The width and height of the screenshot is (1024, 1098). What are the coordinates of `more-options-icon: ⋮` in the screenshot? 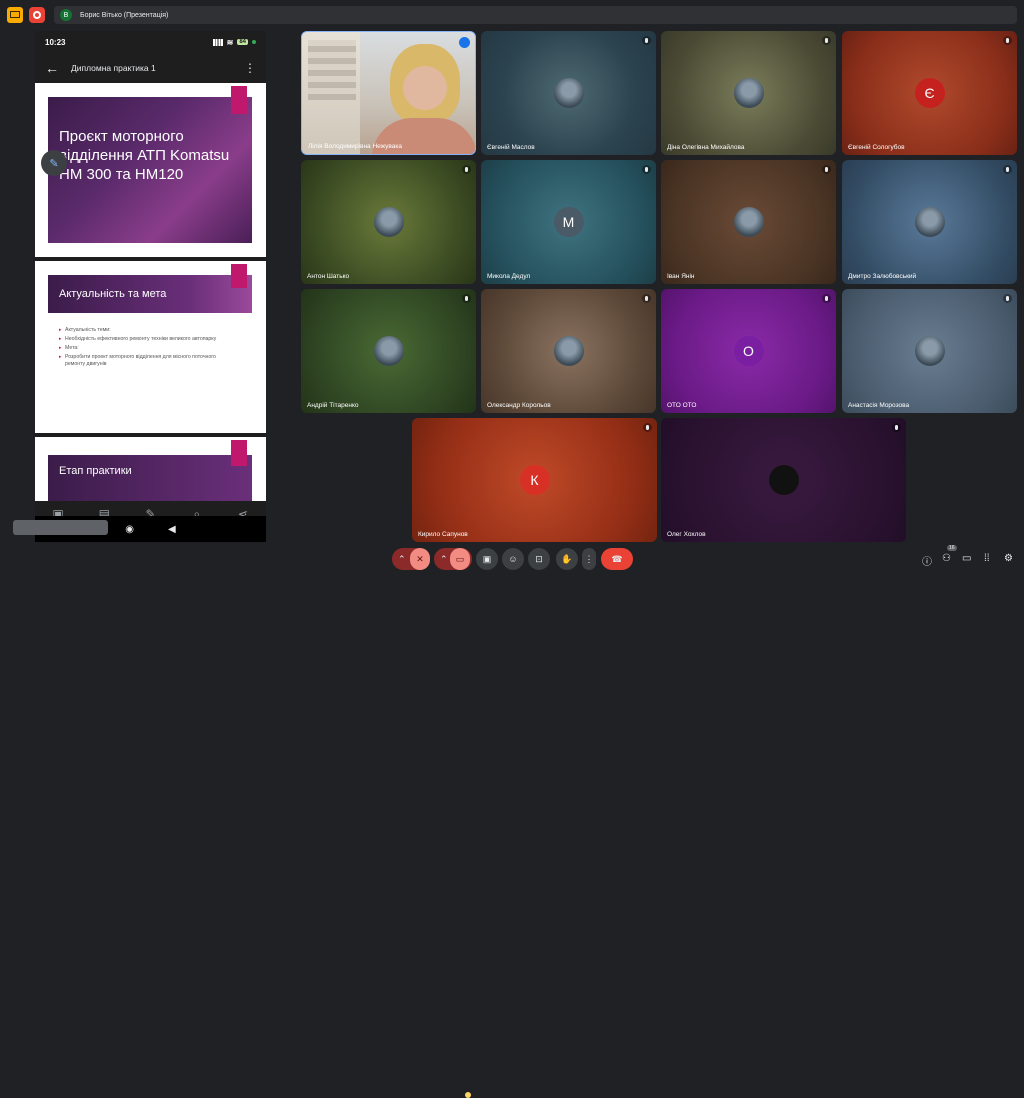 It's located at (250, 68).